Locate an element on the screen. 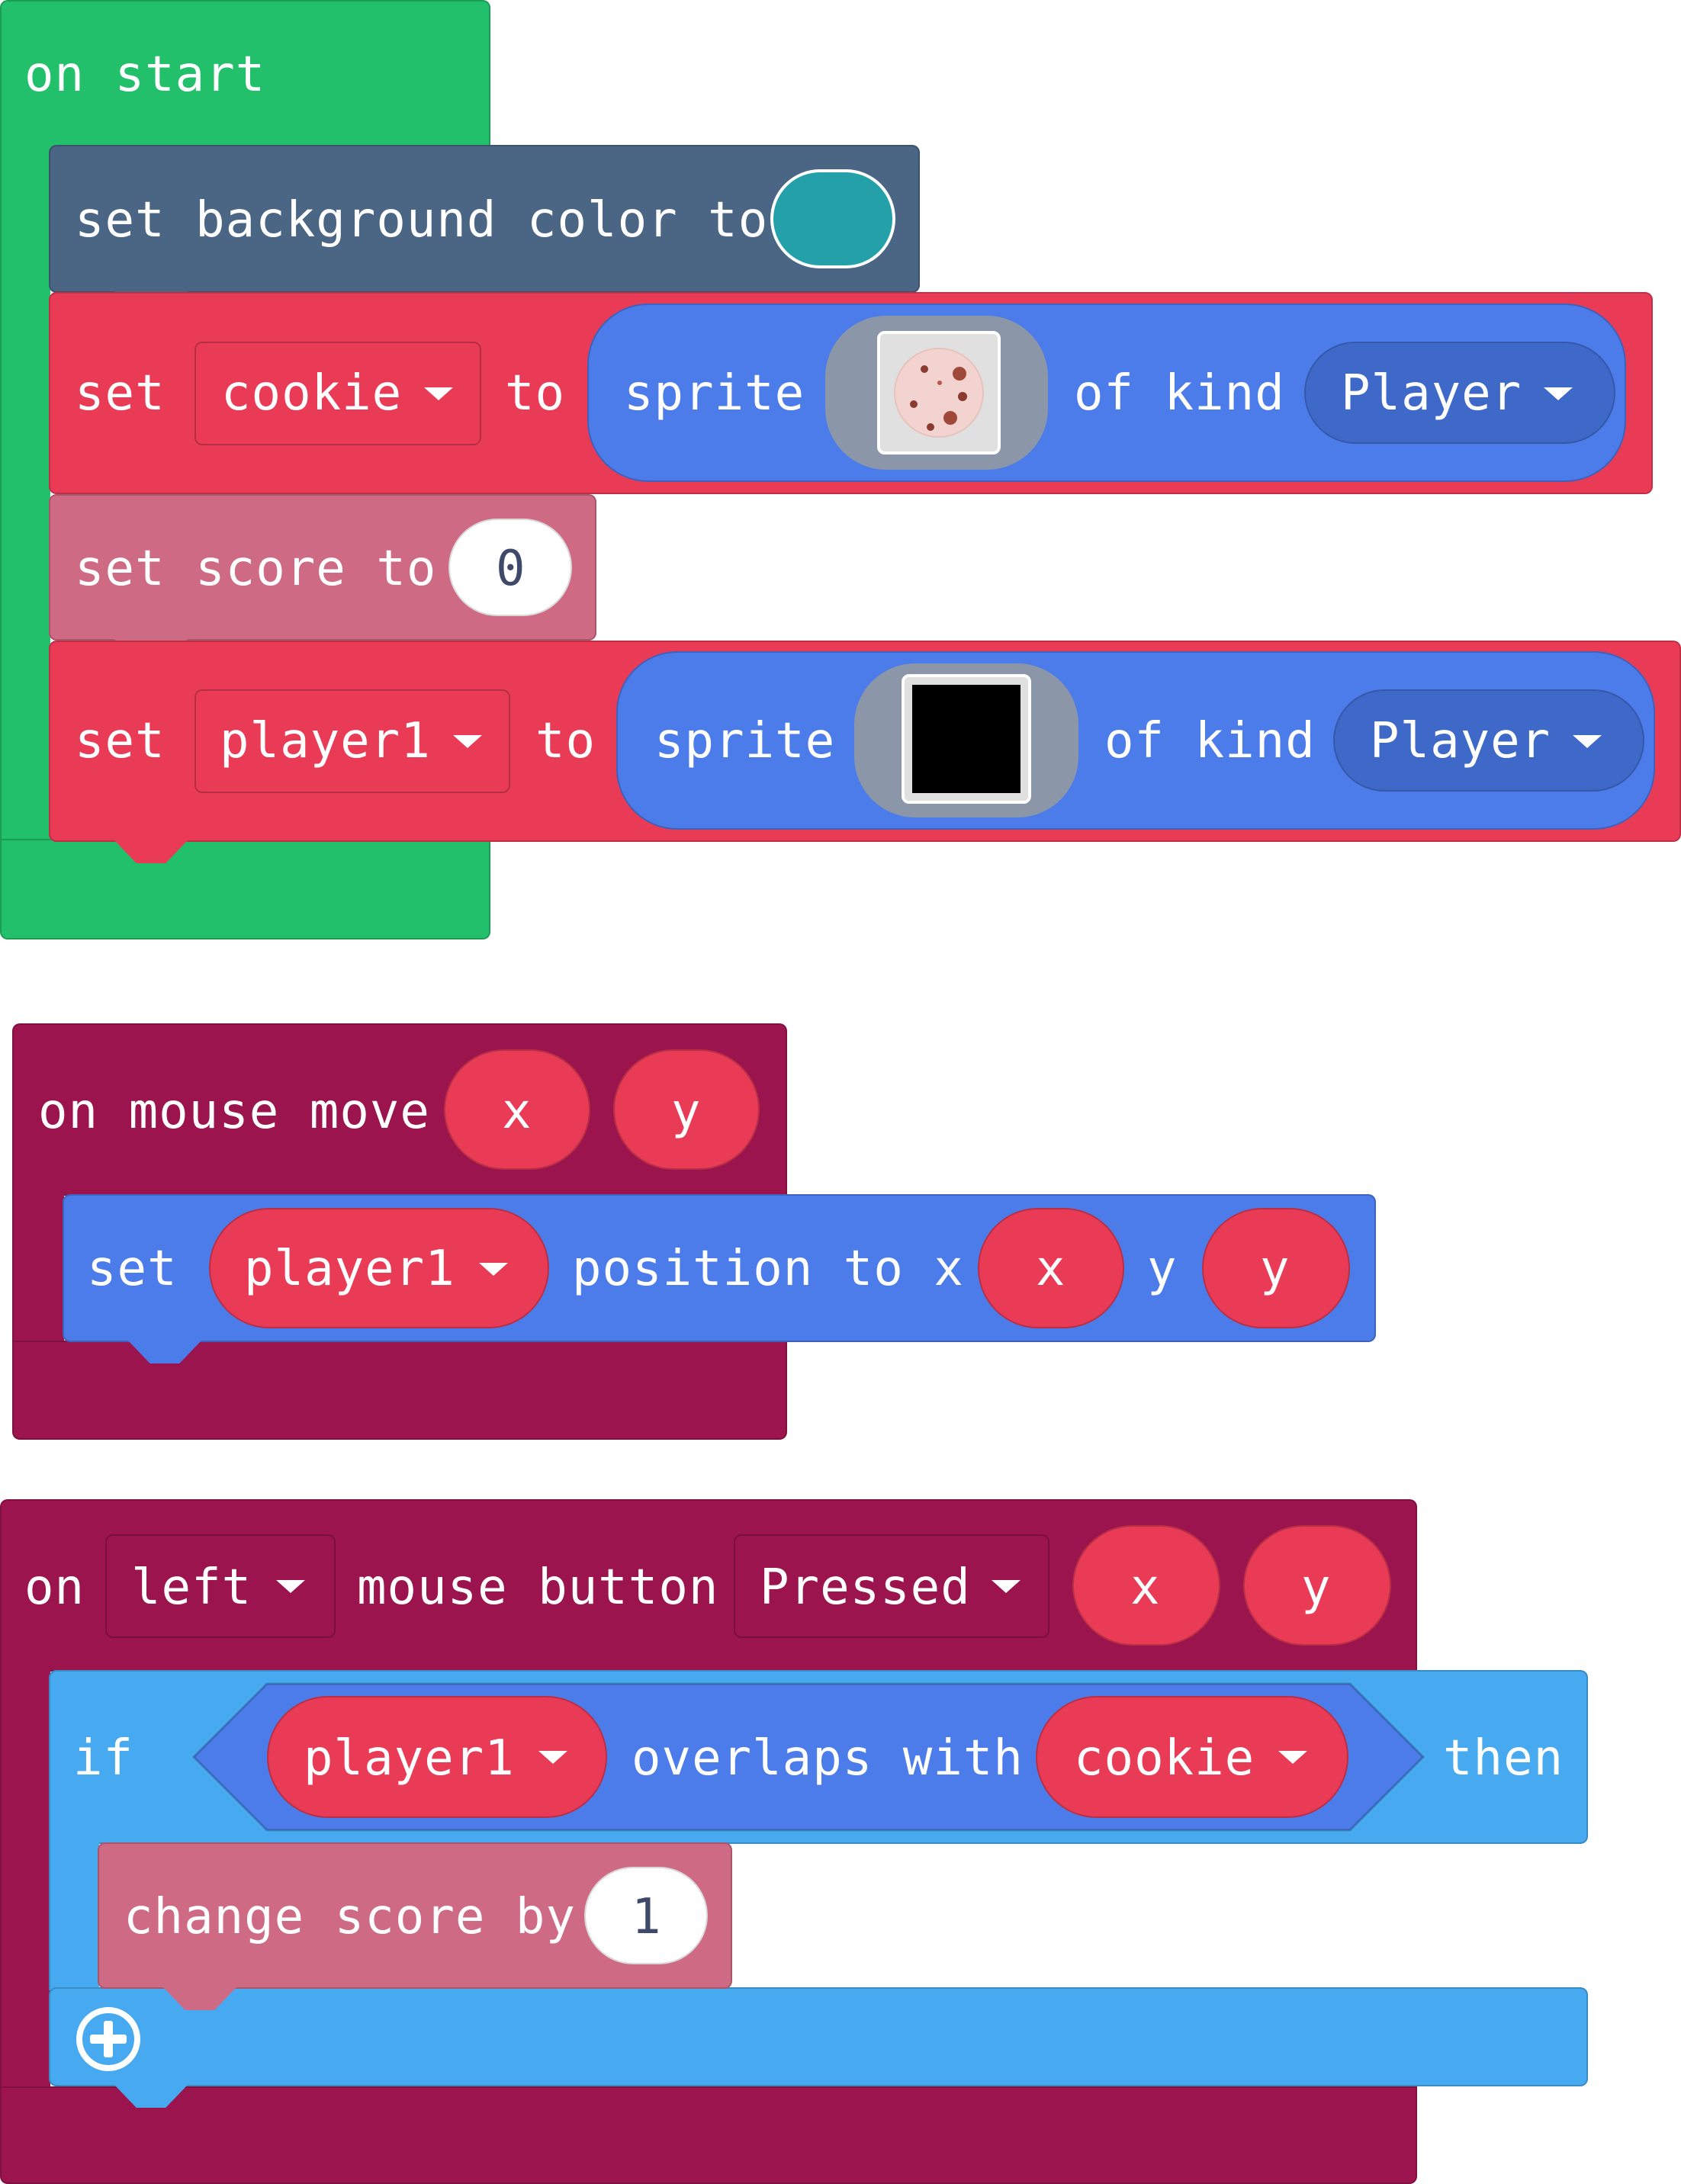 The height and width of the screenshot is (2184, 1681). on-label: on is located at coordinates (55, 1587).